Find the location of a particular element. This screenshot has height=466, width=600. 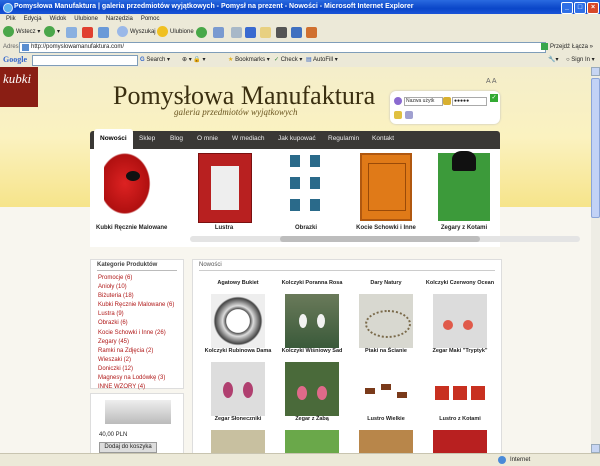

scroll-thumb is located at coordinates (595, 148).